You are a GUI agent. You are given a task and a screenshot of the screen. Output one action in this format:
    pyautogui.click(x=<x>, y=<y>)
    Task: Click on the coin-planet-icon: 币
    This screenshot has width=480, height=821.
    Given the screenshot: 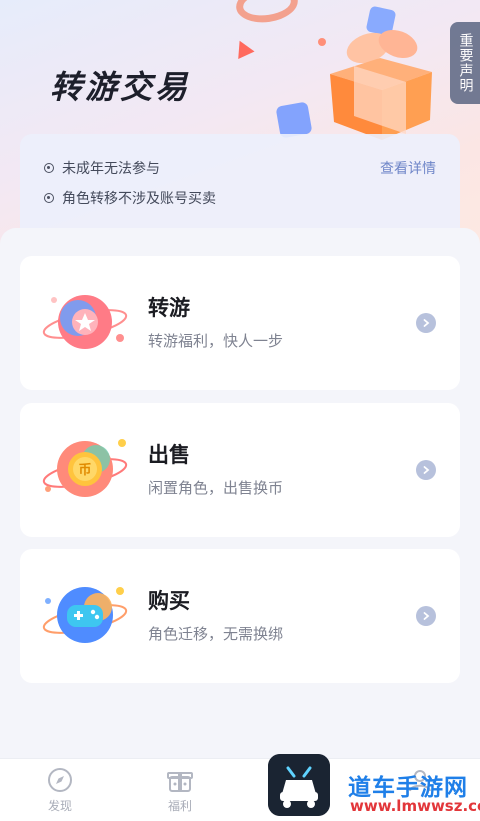 What is the action you would take?
    pyautogui.click(x=85, y=468)
    